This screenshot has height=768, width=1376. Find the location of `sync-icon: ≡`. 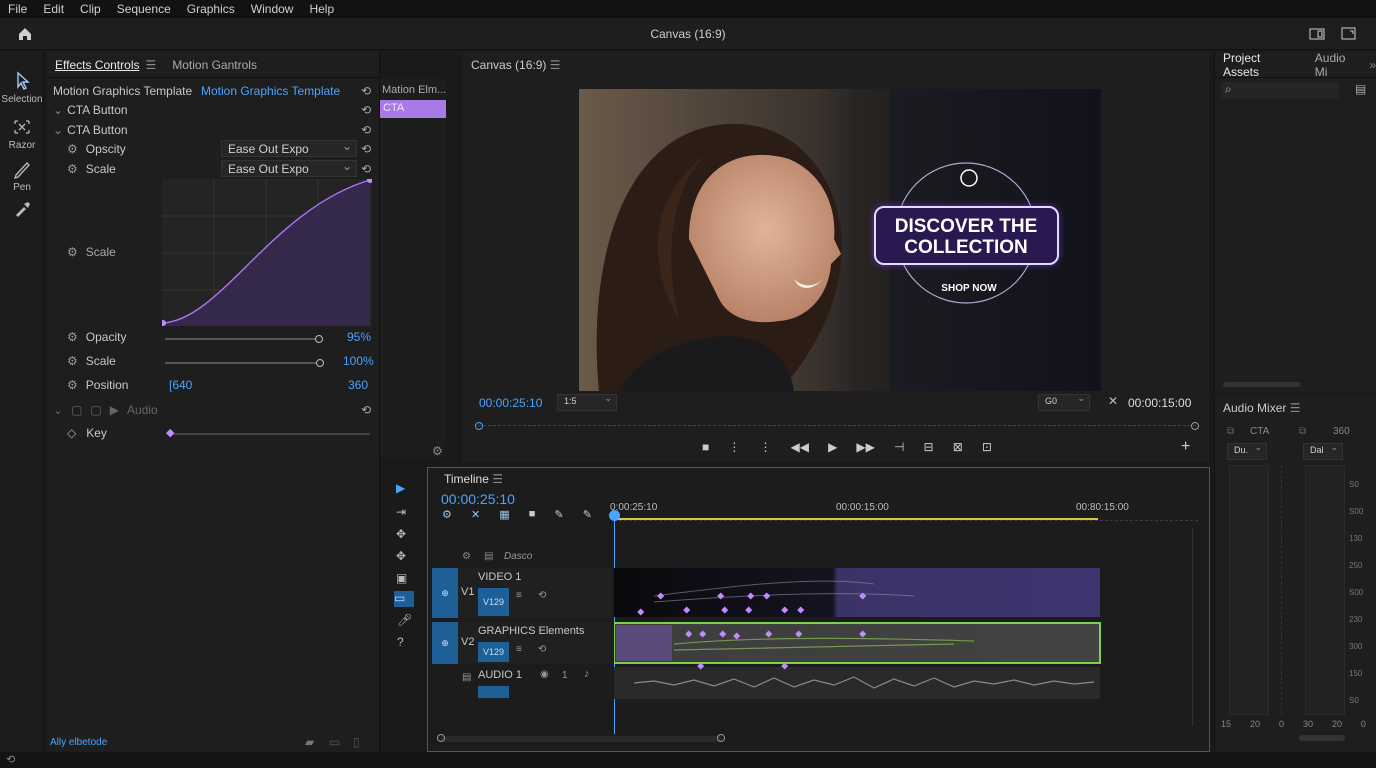

sync-icon: ≡ is located at coordinates (519, 649).